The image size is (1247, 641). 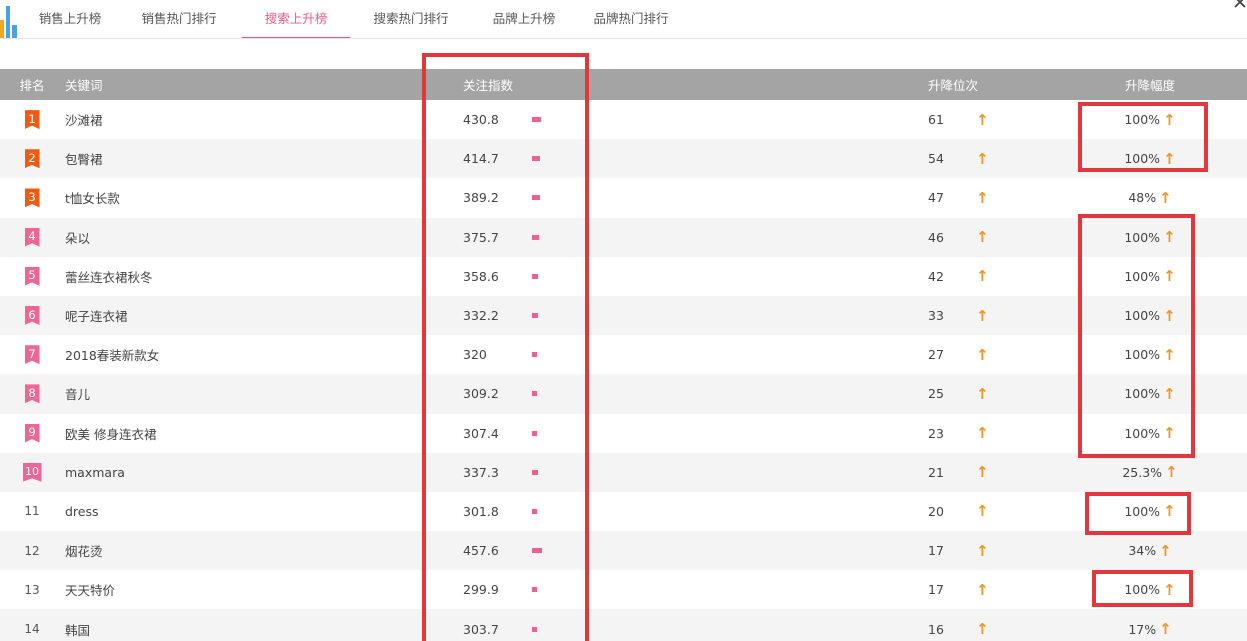 What do you see at coordinates (936, 159) in the screenshot?
I see `position-change-value: 54` at bounding box center [936, 159].